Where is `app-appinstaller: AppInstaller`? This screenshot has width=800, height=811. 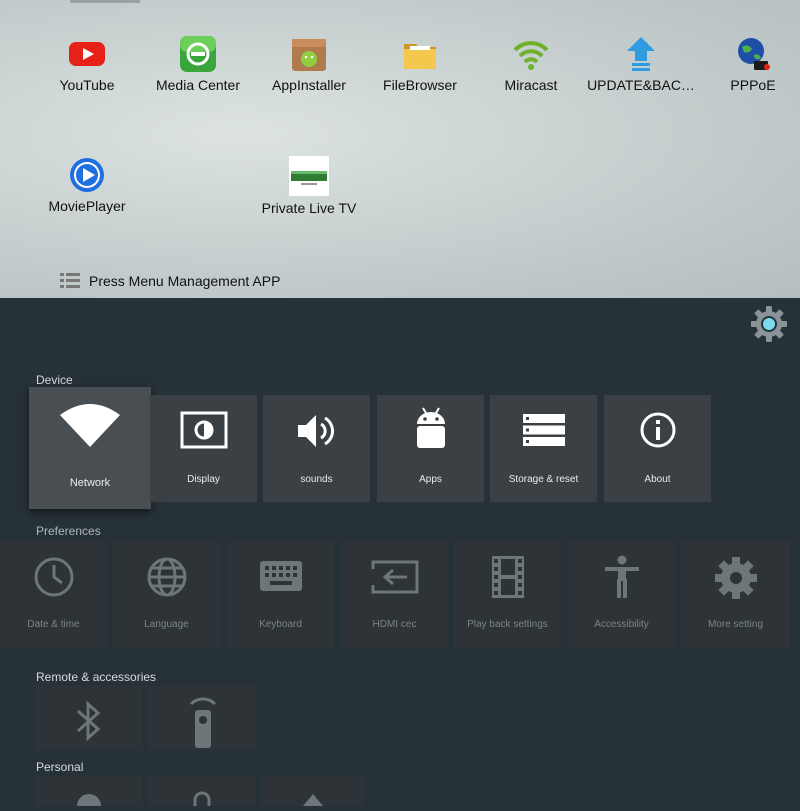
app-appinstaller: AppInstaller is located at coordinates (309, 64).